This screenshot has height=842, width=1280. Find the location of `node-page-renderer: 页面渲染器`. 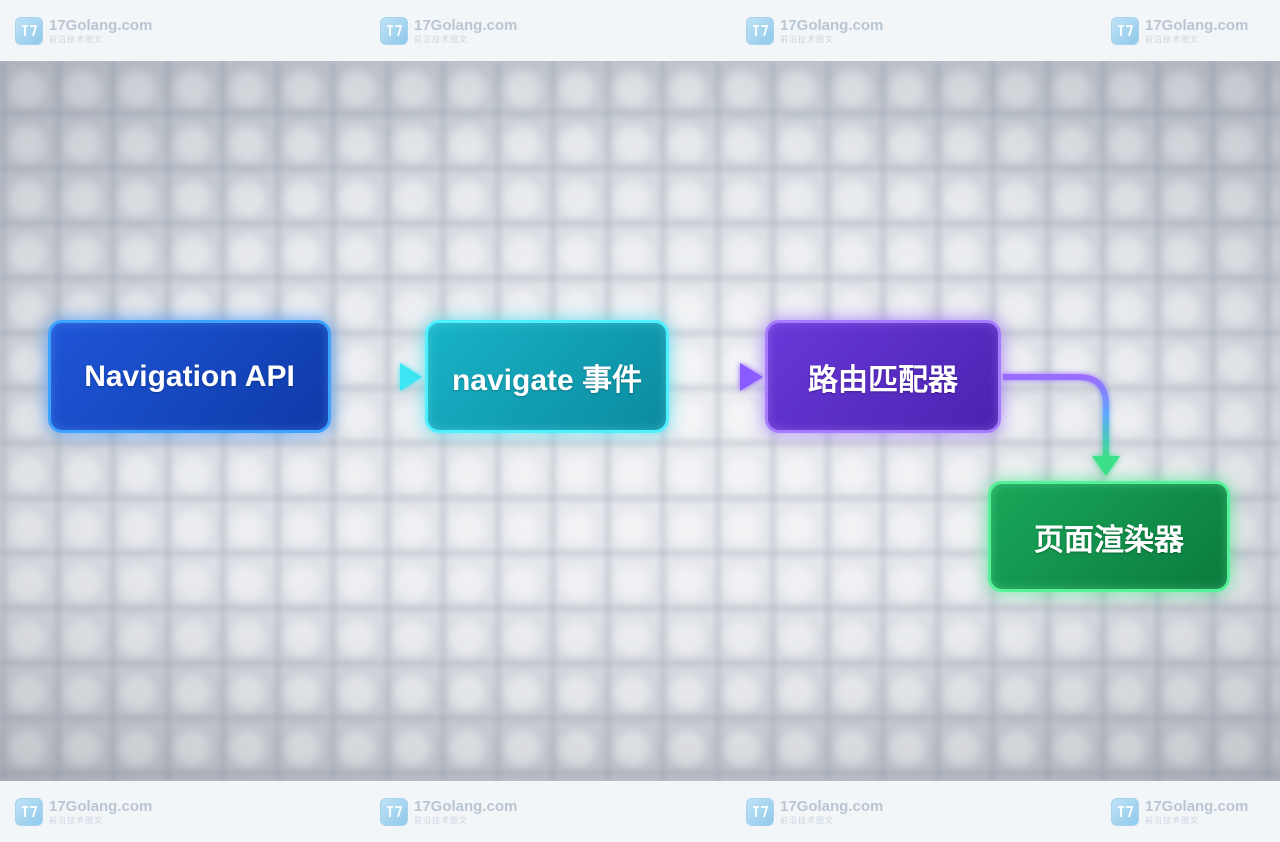

node-page-renderer: 页面渲染器 is located at coordinates (1109, 536).